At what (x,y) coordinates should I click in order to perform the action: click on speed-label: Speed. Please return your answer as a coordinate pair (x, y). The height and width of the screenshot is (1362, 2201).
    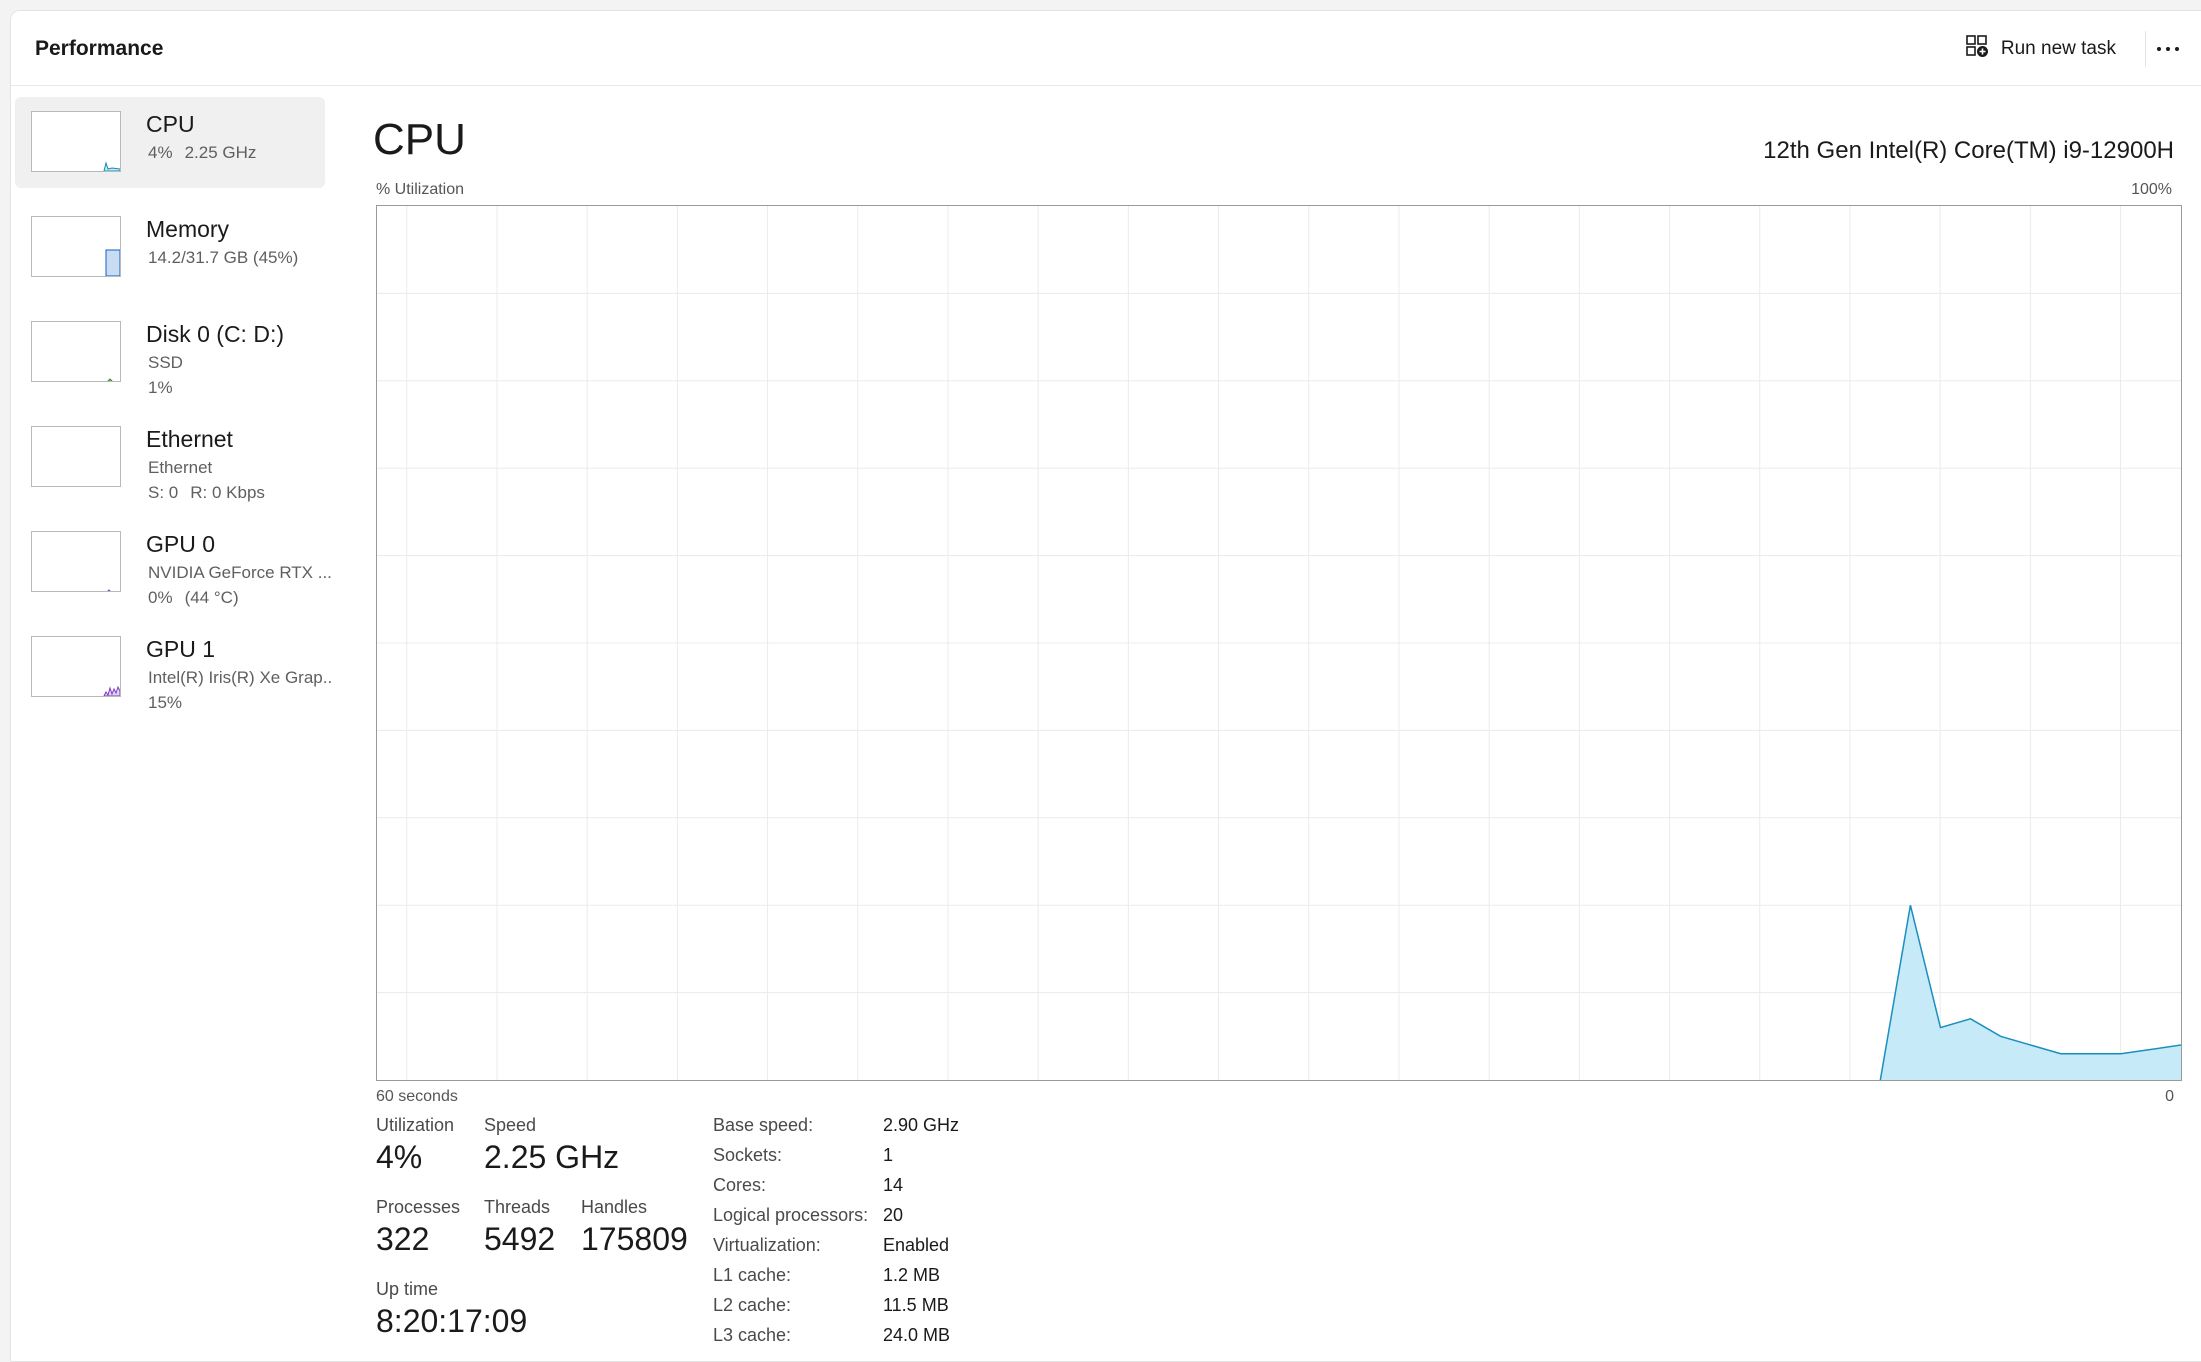
    Looking at the image, I should click on (510, 1125).